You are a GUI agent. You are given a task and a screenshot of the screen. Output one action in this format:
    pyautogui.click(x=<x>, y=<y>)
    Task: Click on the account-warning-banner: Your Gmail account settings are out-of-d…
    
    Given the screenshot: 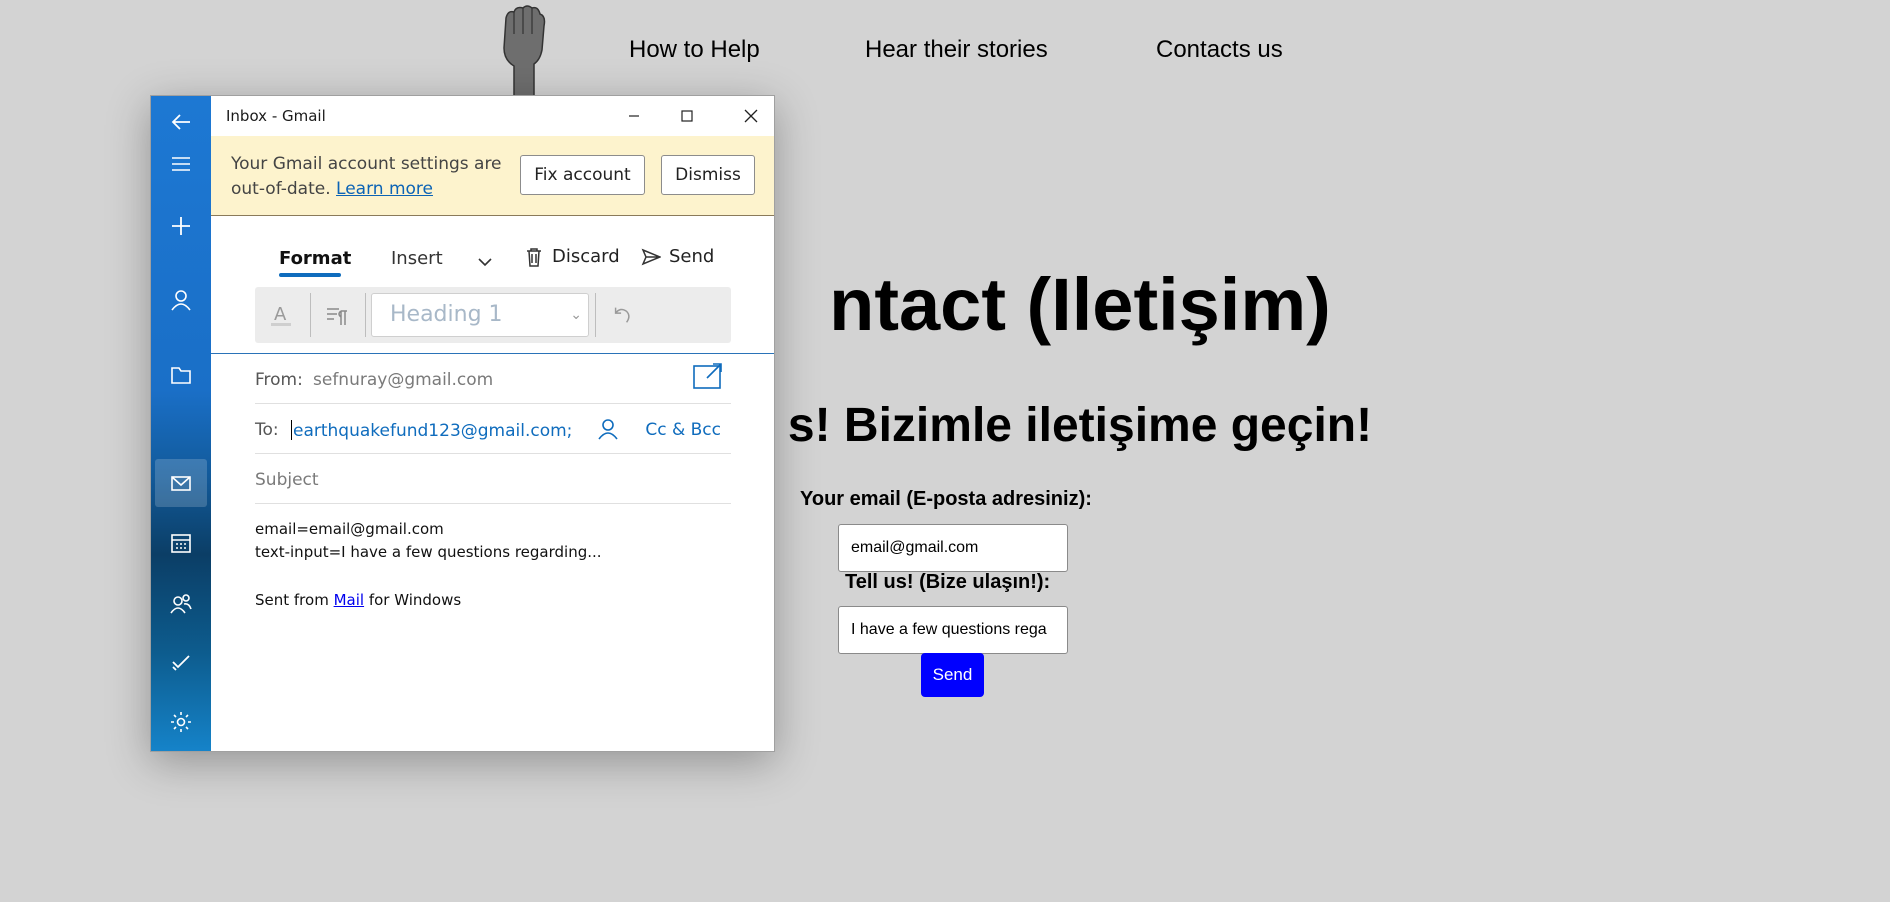 What is the action you would take?
    pyautogui.click(x=492, y=176)
    